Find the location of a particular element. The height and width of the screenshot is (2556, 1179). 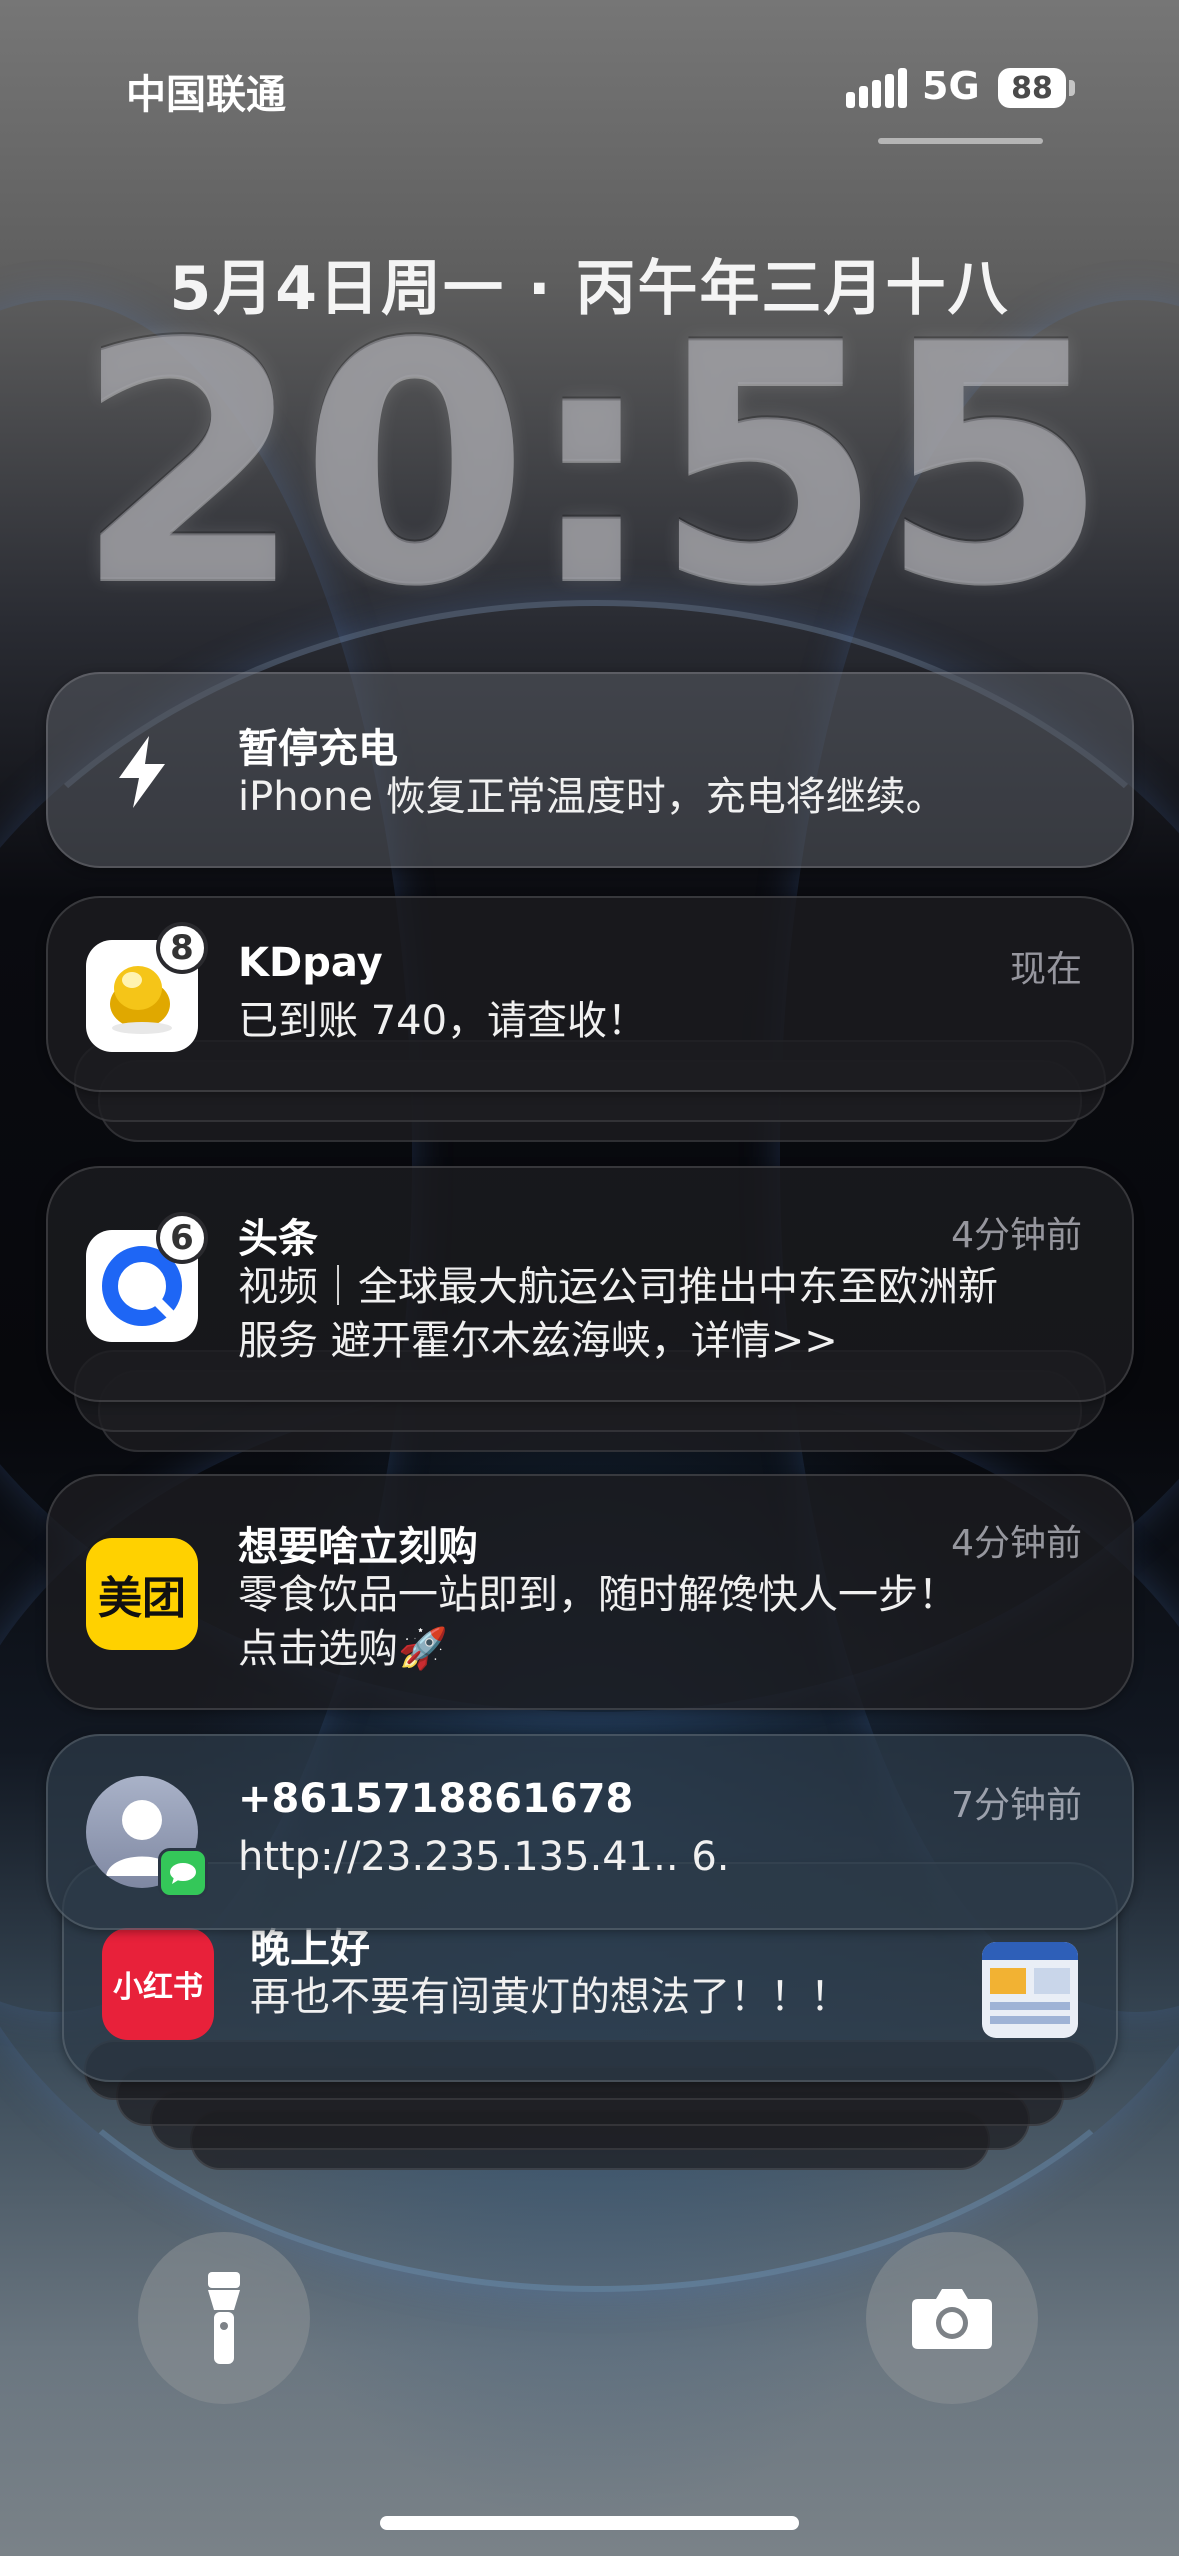

notification-body: http://23.235.135.41.. 6. is located at coordinates (484, 1857).